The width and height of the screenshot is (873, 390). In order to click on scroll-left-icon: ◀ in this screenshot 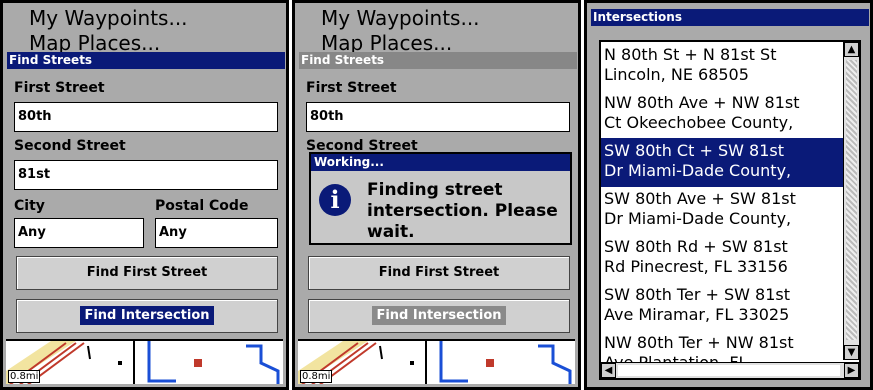, I will do `click(608, 370)`.